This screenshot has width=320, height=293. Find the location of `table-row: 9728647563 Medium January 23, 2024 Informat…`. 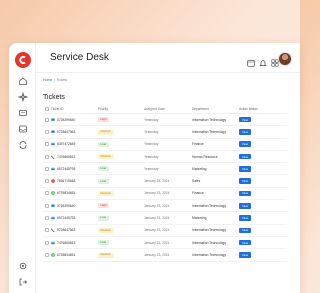

table-row: 9728647563 Medium January 23, 2024 Informat… is located at coordinates (164, 231).